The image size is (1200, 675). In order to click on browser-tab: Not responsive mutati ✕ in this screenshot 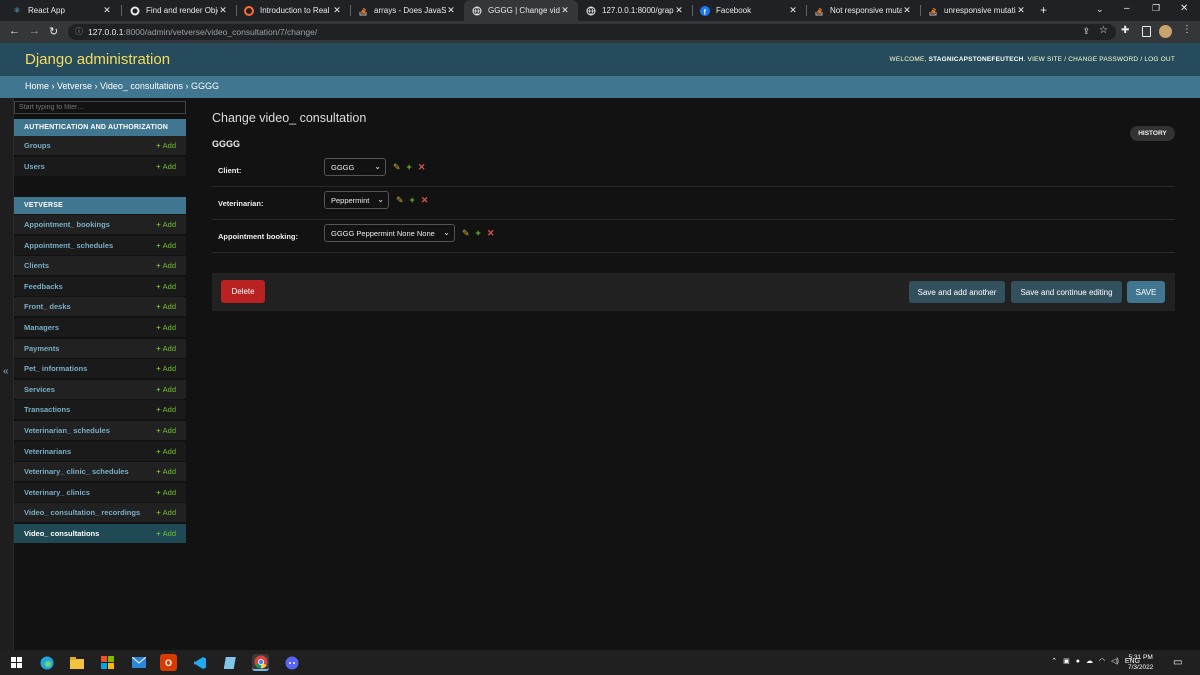, I will do `click(863, 10)`.